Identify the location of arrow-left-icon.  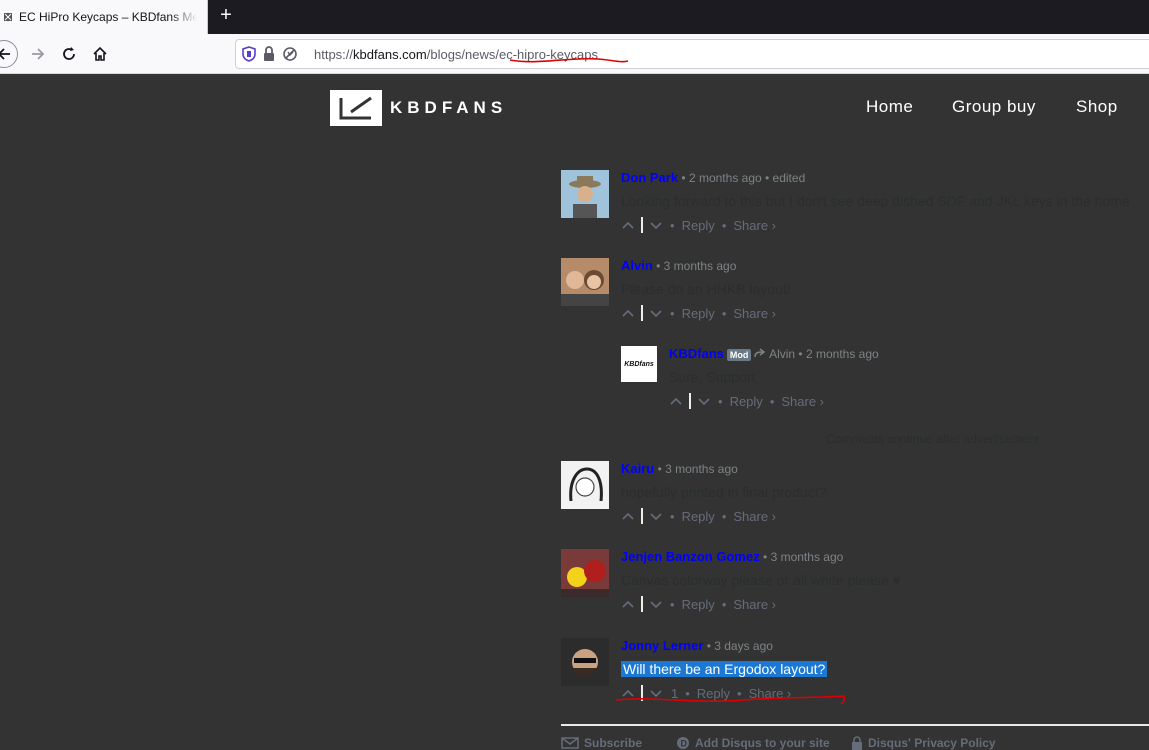
(5, 54).